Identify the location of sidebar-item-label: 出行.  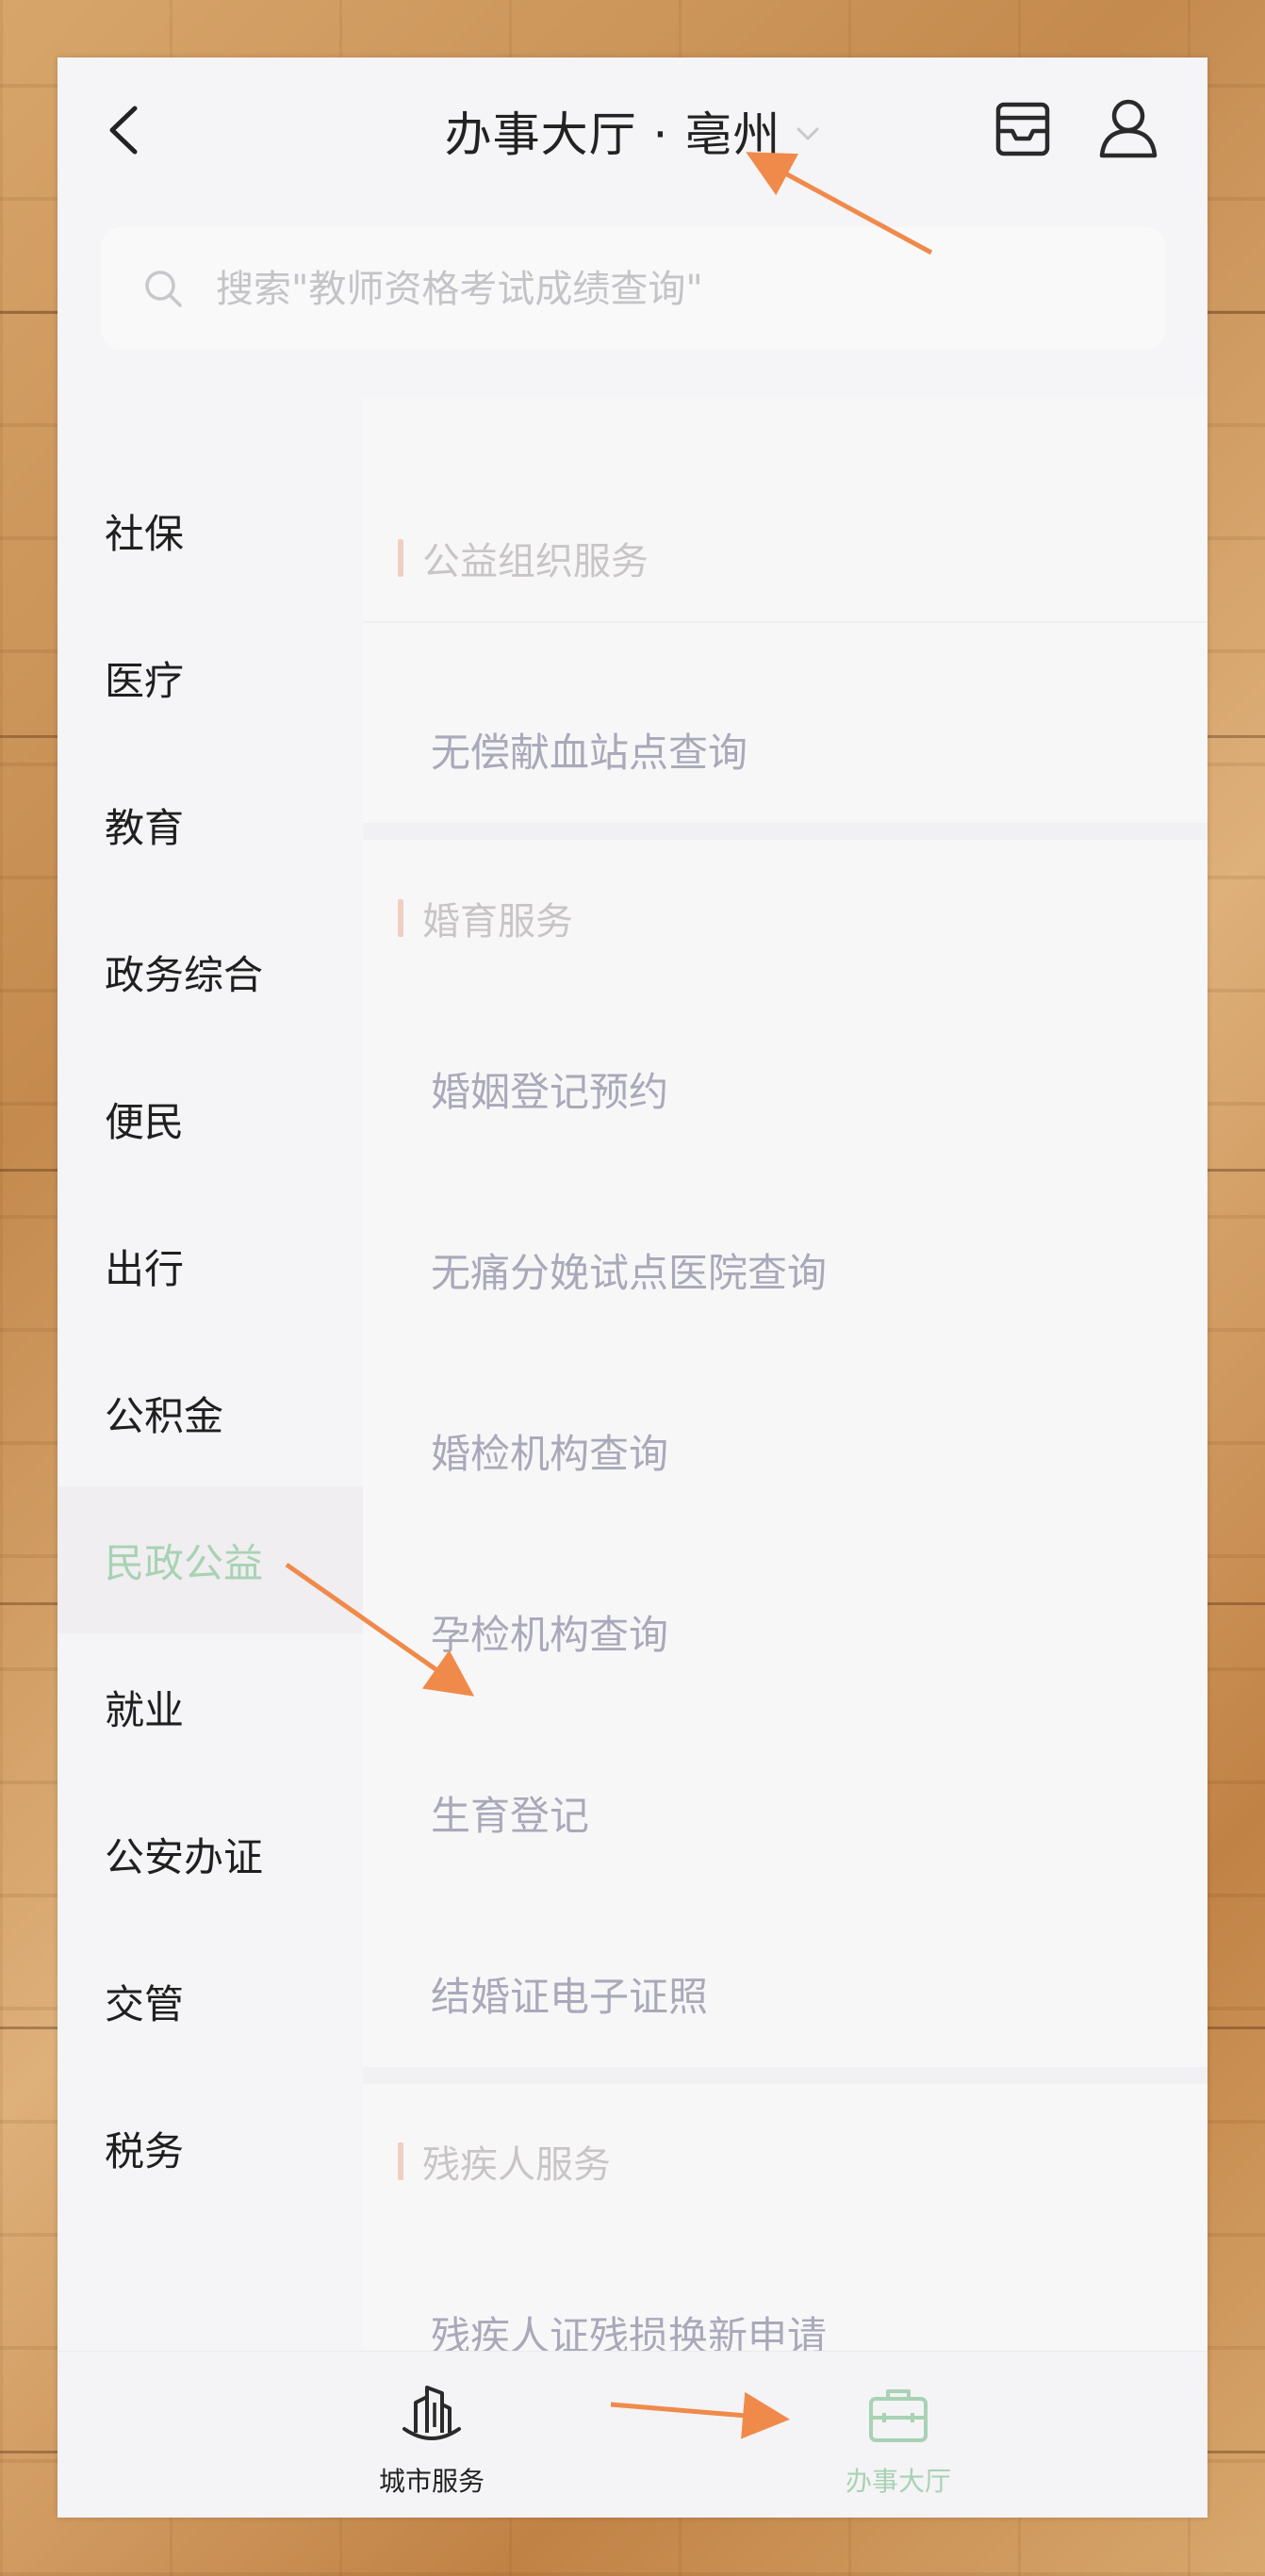
(145, 1268).